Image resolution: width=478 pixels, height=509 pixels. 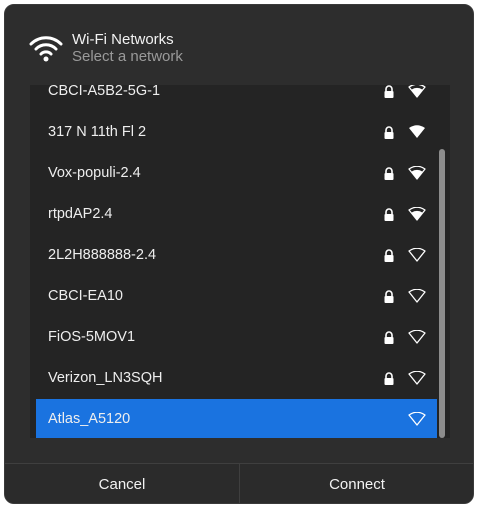 What do you see at coordinates (102, 255) in the screenshot?
I see `network-name: 2L2H888888-2.4` at bounding box center [102, 255].